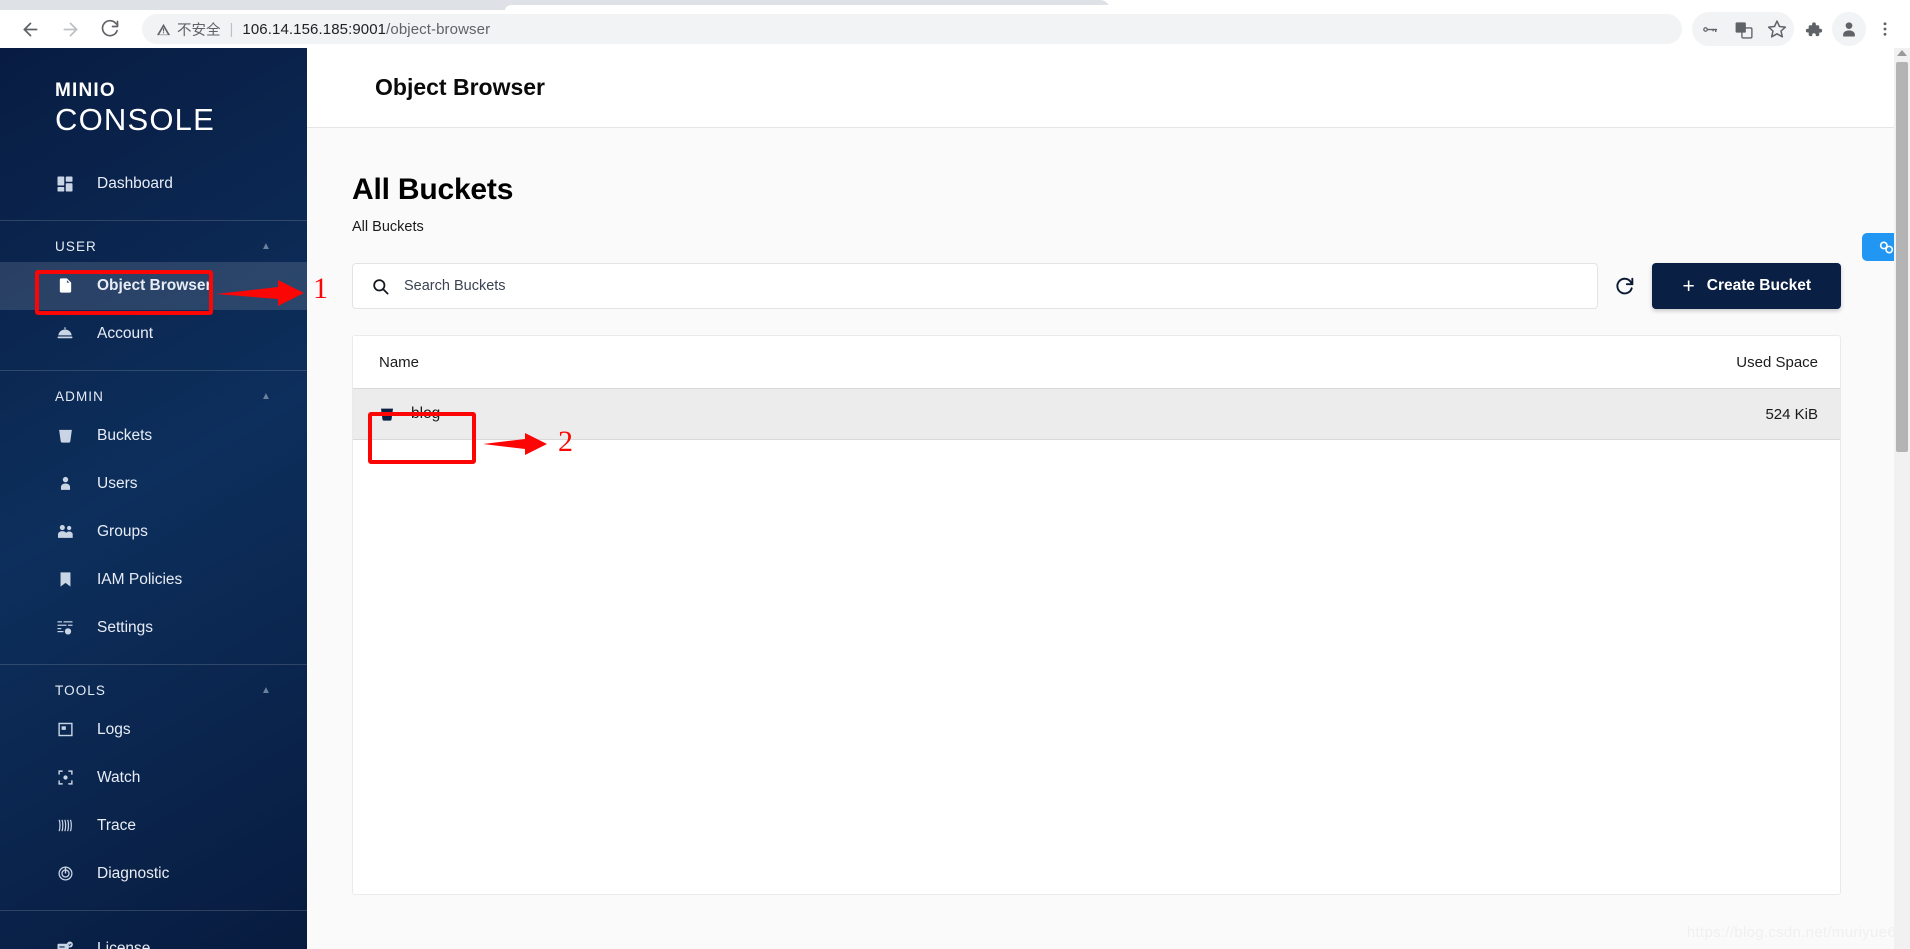 This screenshot has height=949, width=1910. Describe the element at coordinates (153, 241) in the screenshot. I see `sidebar-section-user: USER ▲` at that location.